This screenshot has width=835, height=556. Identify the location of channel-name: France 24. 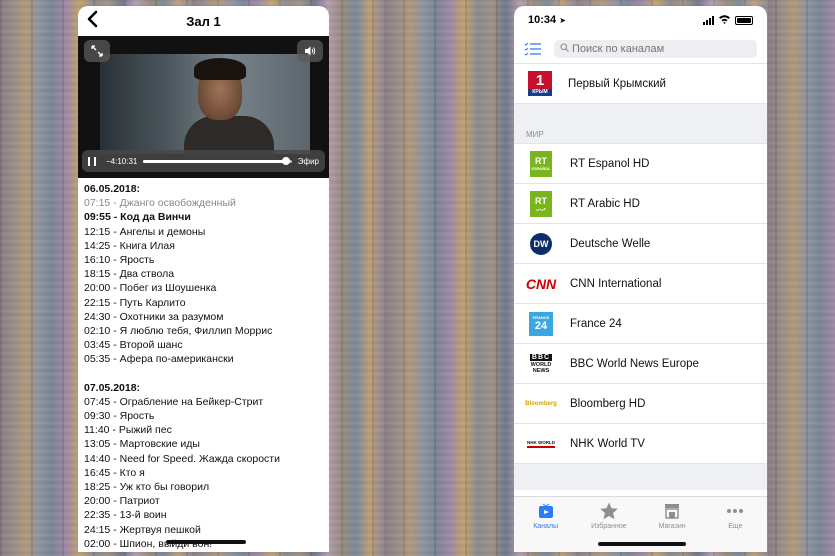
(596, 323).